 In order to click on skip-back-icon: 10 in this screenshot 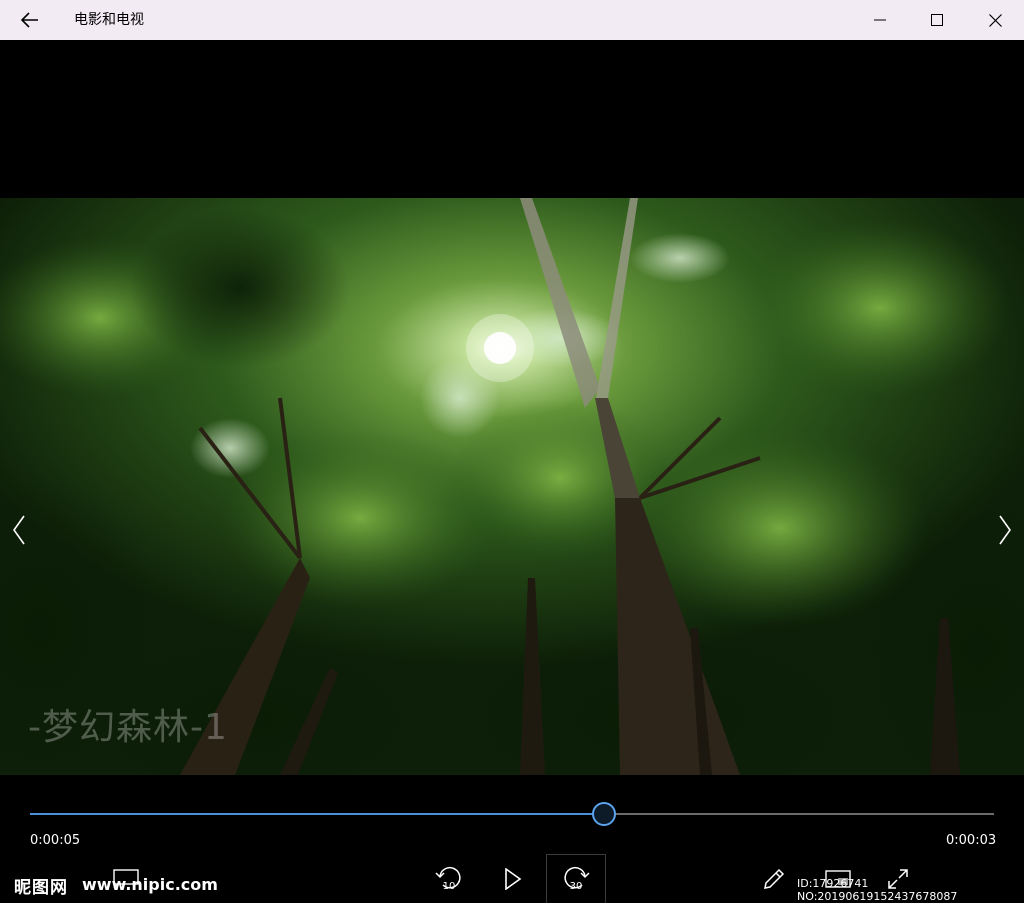, I will do `click(448, 879)`.